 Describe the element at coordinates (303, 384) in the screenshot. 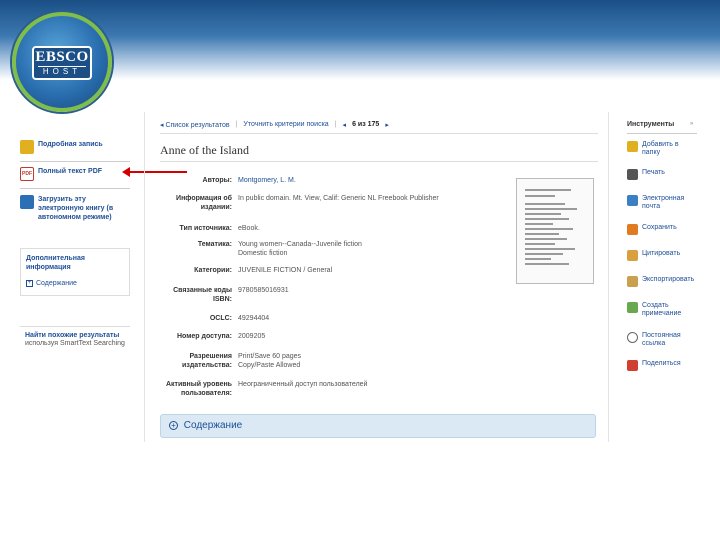

I see `field-value: Неограниченный доступ пользователей` at that location.